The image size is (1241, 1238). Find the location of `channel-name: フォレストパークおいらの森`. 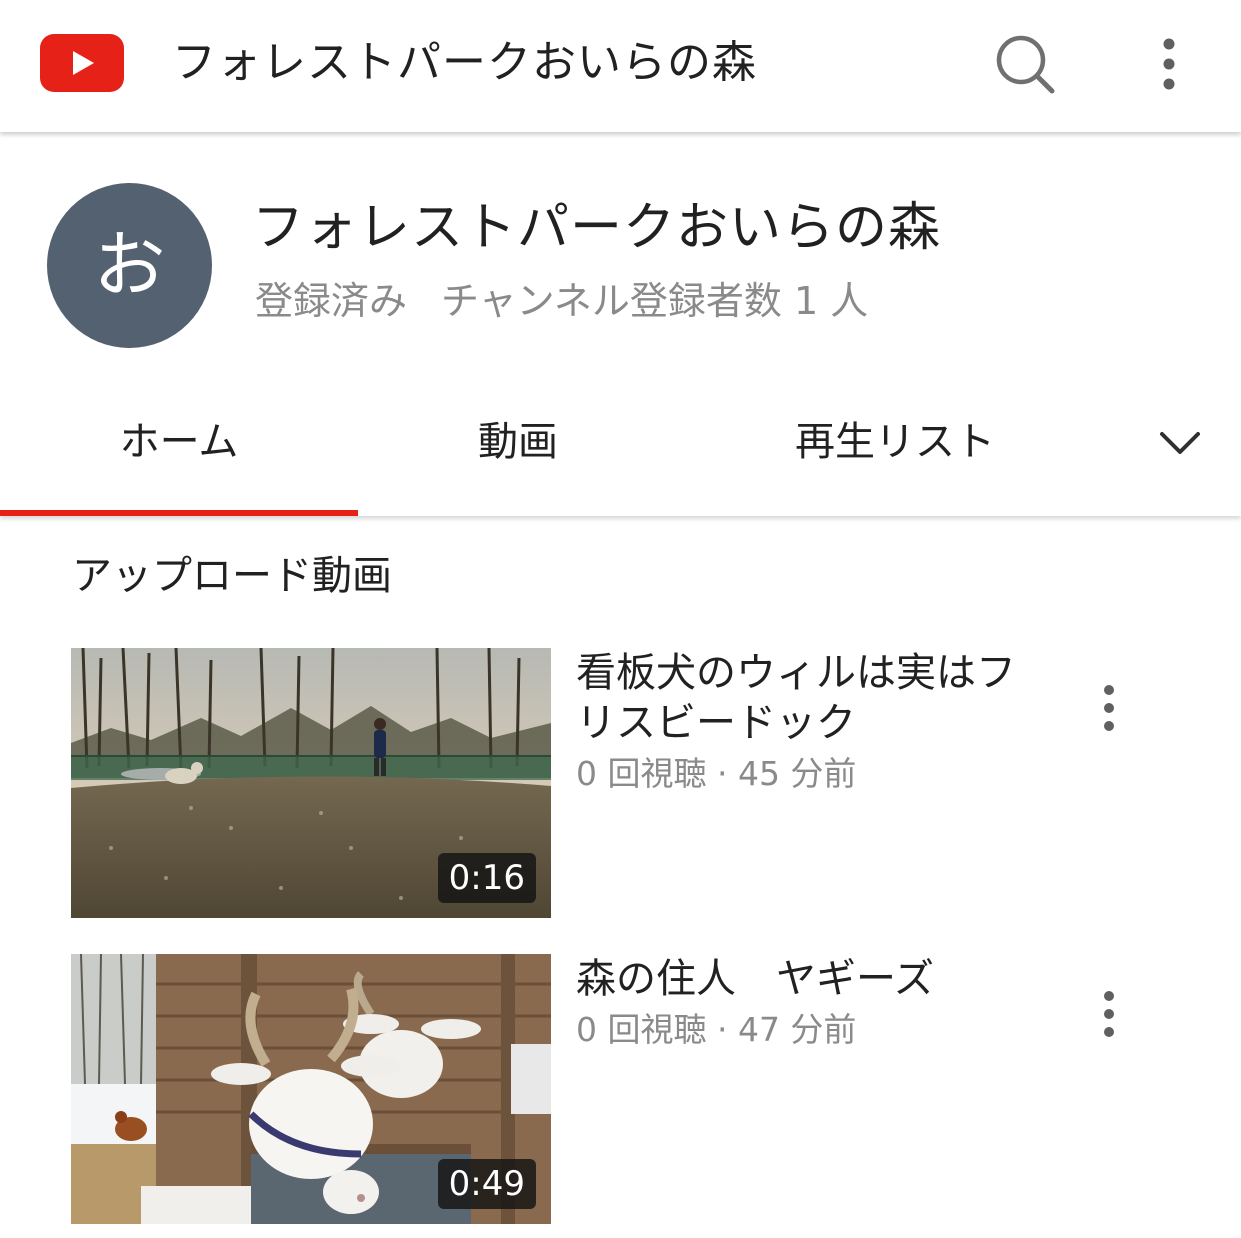

channel-name: フォレストパークおいらの森 is located at coordinates (597, 228).